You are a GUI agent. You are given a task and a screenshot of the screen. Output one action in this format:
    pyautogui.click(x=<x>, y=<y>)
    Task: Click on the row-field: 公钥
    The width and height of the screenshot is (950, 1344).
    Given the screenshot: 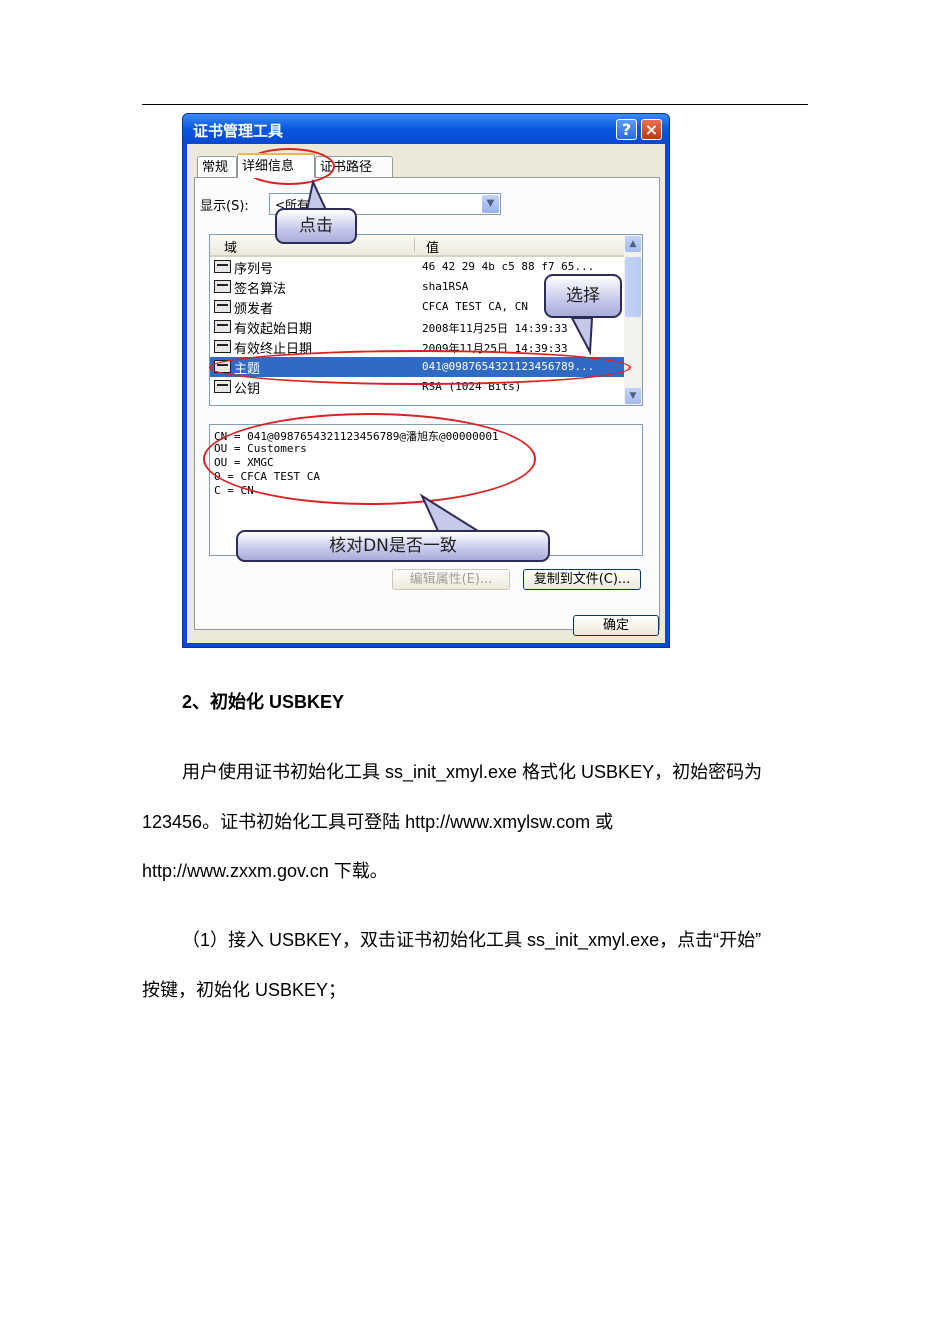 What is the action you would take?
    pyautogui.click(x=247, y=389)
    